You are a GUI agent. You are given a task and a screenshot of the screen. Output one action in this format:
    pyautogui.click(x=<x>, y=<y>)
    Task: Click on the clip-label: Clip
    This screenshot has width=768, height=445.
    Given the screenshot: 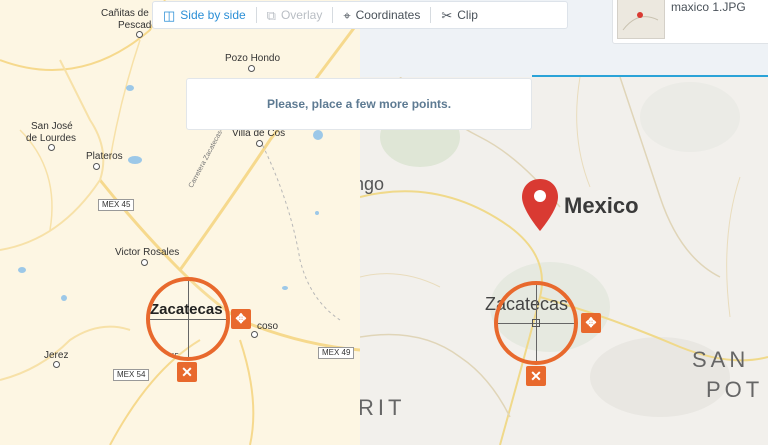 What is the action you would take?
    pyautogui.click(x=467, y=15)
    